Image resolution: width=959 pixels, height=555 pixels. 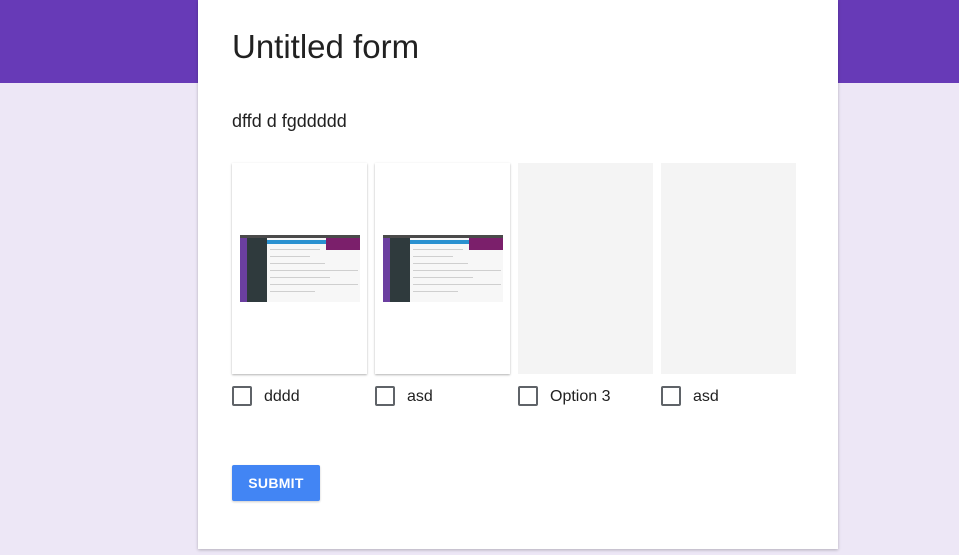 What do you see at coordinates (276, 483) in the screenshot?
I see `submit-button: SUBMIT` at bounding box center [276, 483].